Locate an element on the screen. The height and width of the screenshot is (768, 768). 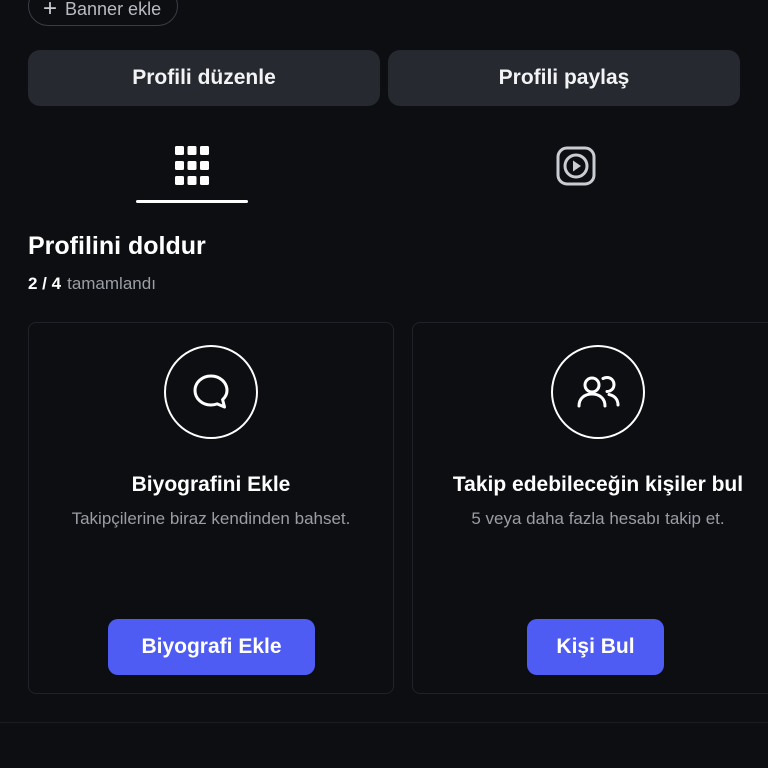
tab-grid is located at coordinates (192, 168).